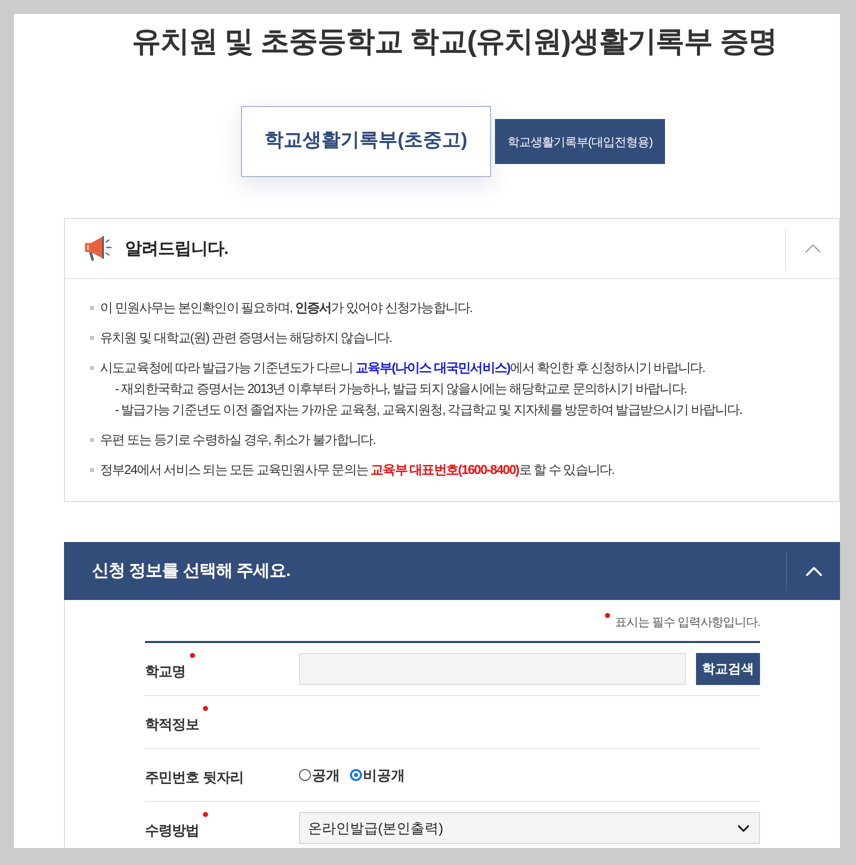 The width and height of the screenshot is (856, 865). Describe the element at coordinates (194, 777) in the screenshot. I see `field-label: 주민번호 뒷자리` at that location.